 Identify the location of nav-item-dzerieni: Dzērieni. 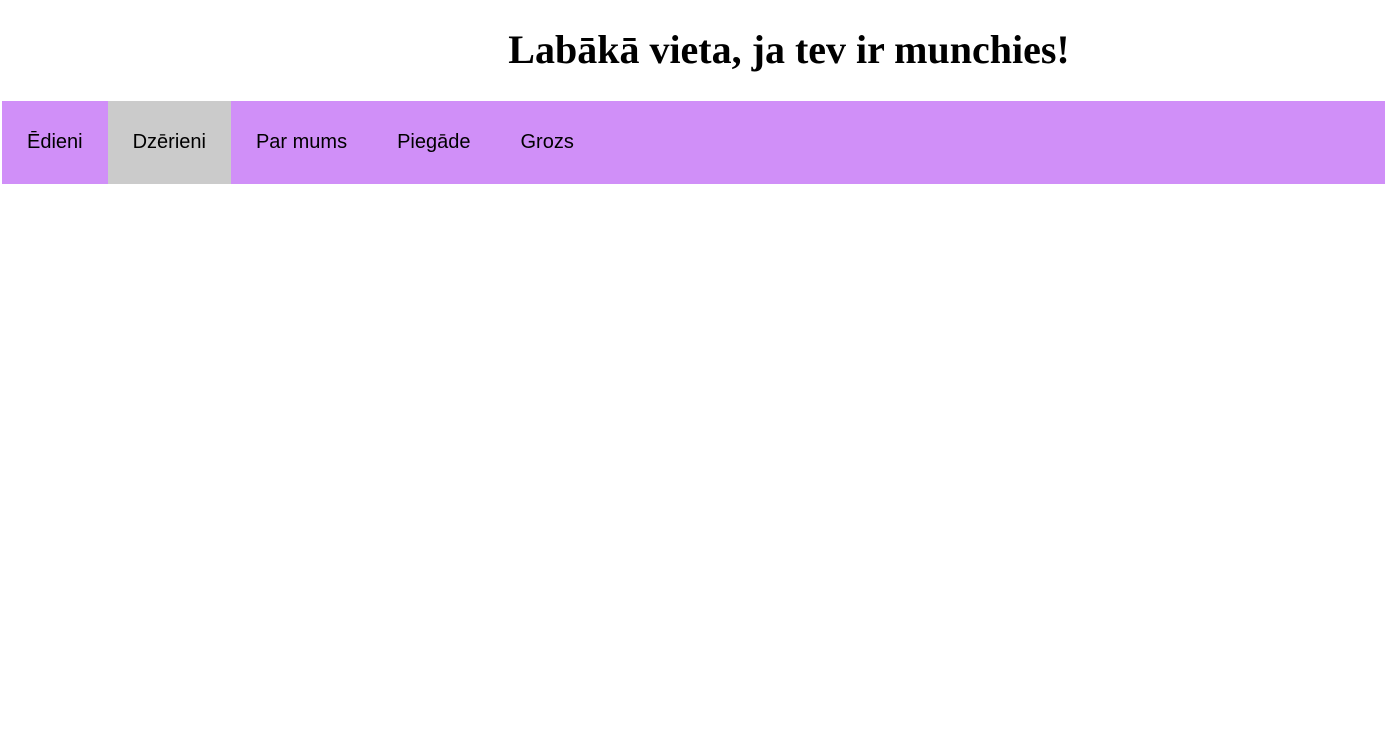
(169, 142).